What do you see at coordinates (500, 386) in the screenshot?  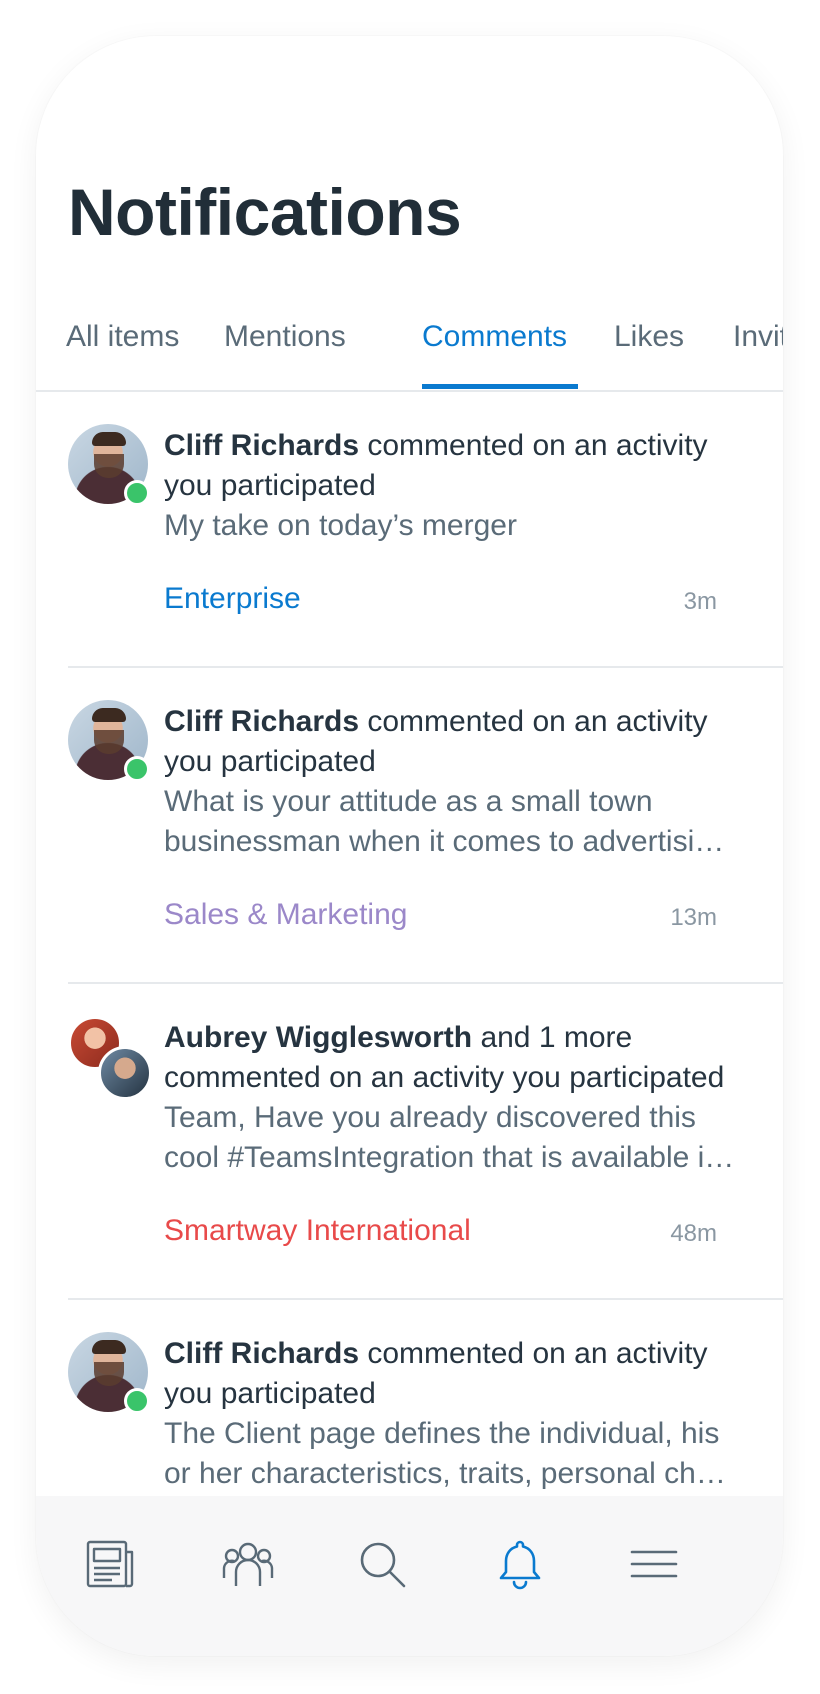 I see `active-tab-indicator` at bounding box center [500, 386].